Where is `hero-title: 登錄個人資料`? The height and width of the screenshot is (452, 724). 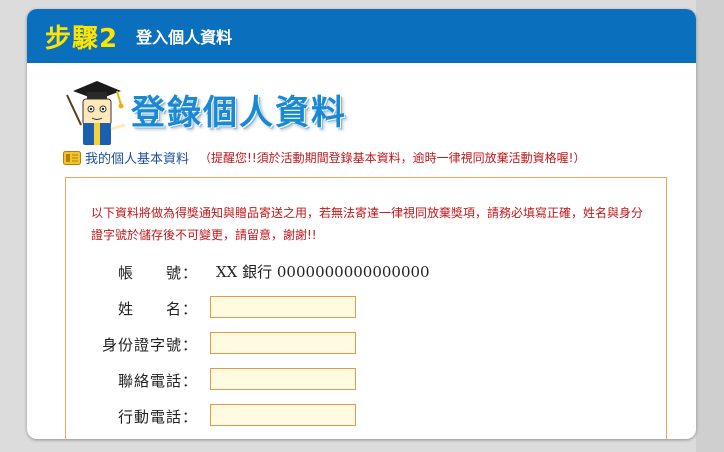 hero-title: 登錄個人資料 is located at coordinates (239, 113).